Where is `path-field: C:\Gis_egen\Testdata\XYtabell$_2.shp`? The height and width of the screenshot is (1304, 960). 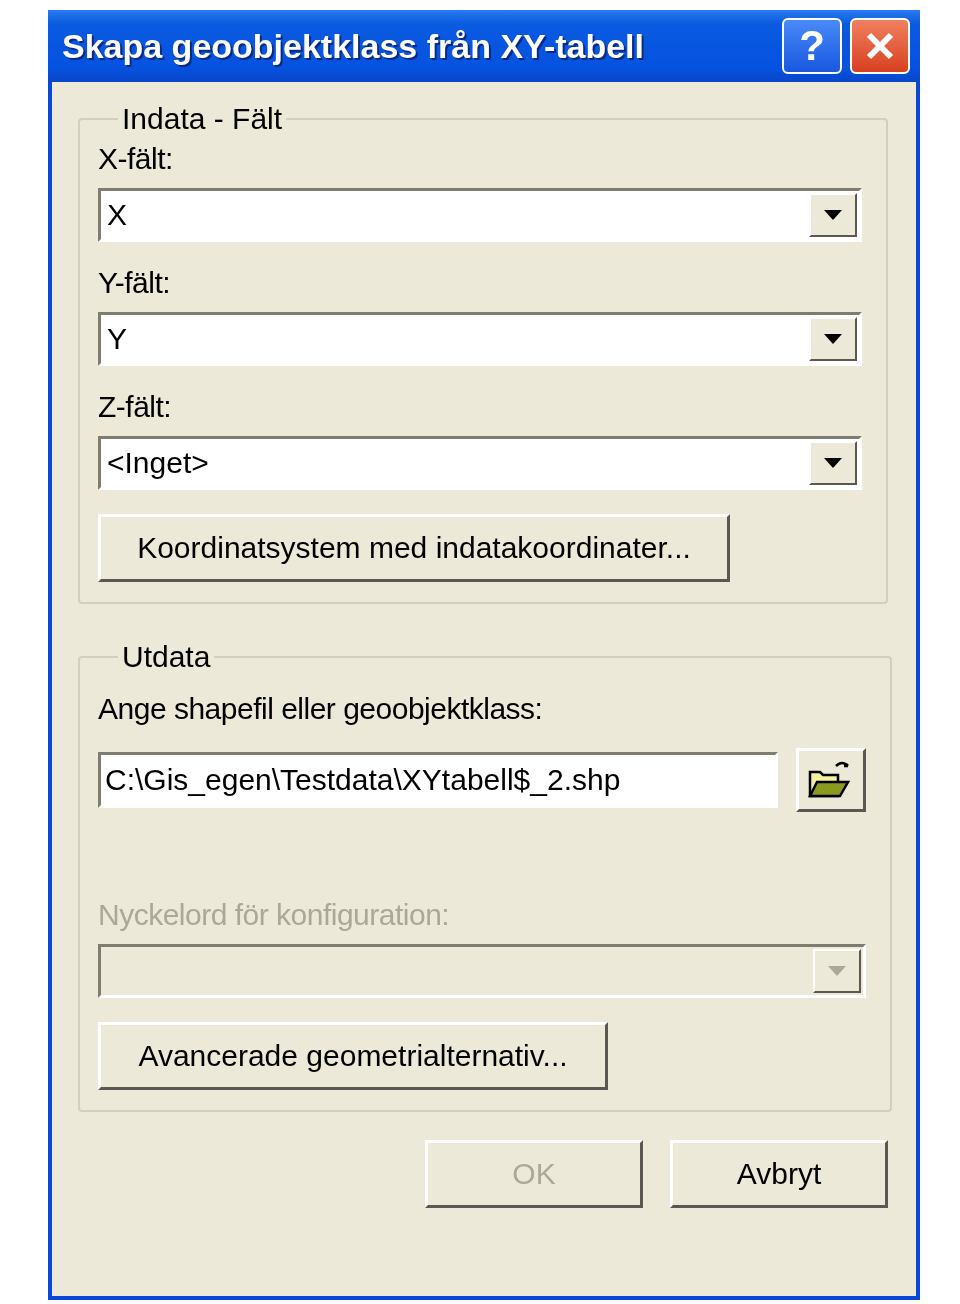
path-field: C:\Gis_egen\Testdata\XYtabell$_2.shp is located at coordinates (438, 780).